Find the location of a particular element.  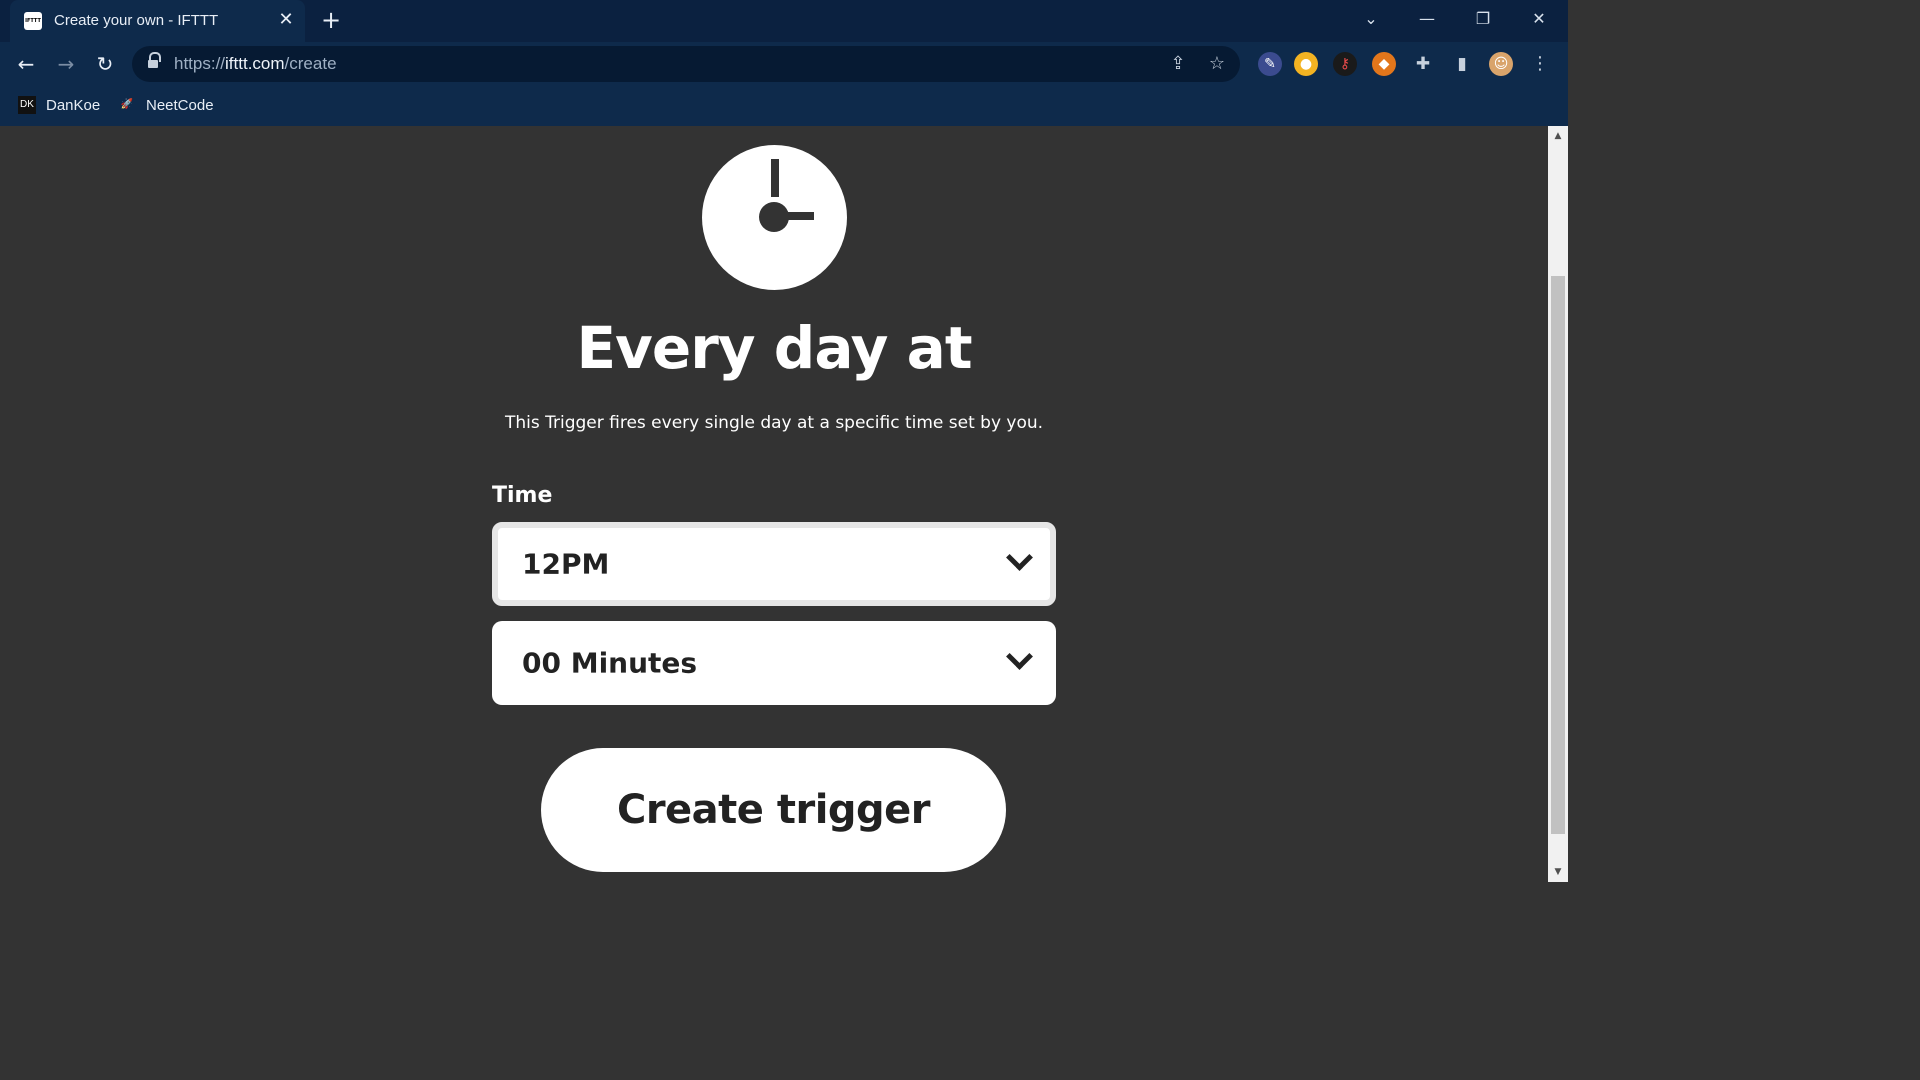

bookmark-label: NeetCode is located at coordinates (180, 105).